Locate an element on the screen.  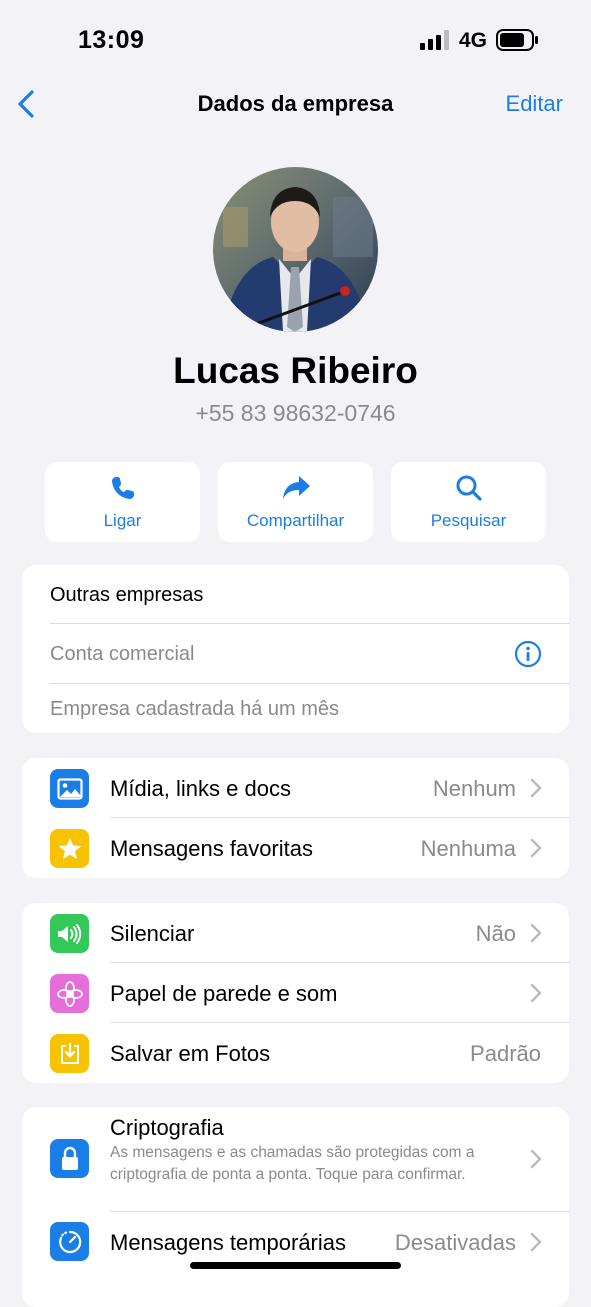
star-icon is located at coordinates (69, 848).